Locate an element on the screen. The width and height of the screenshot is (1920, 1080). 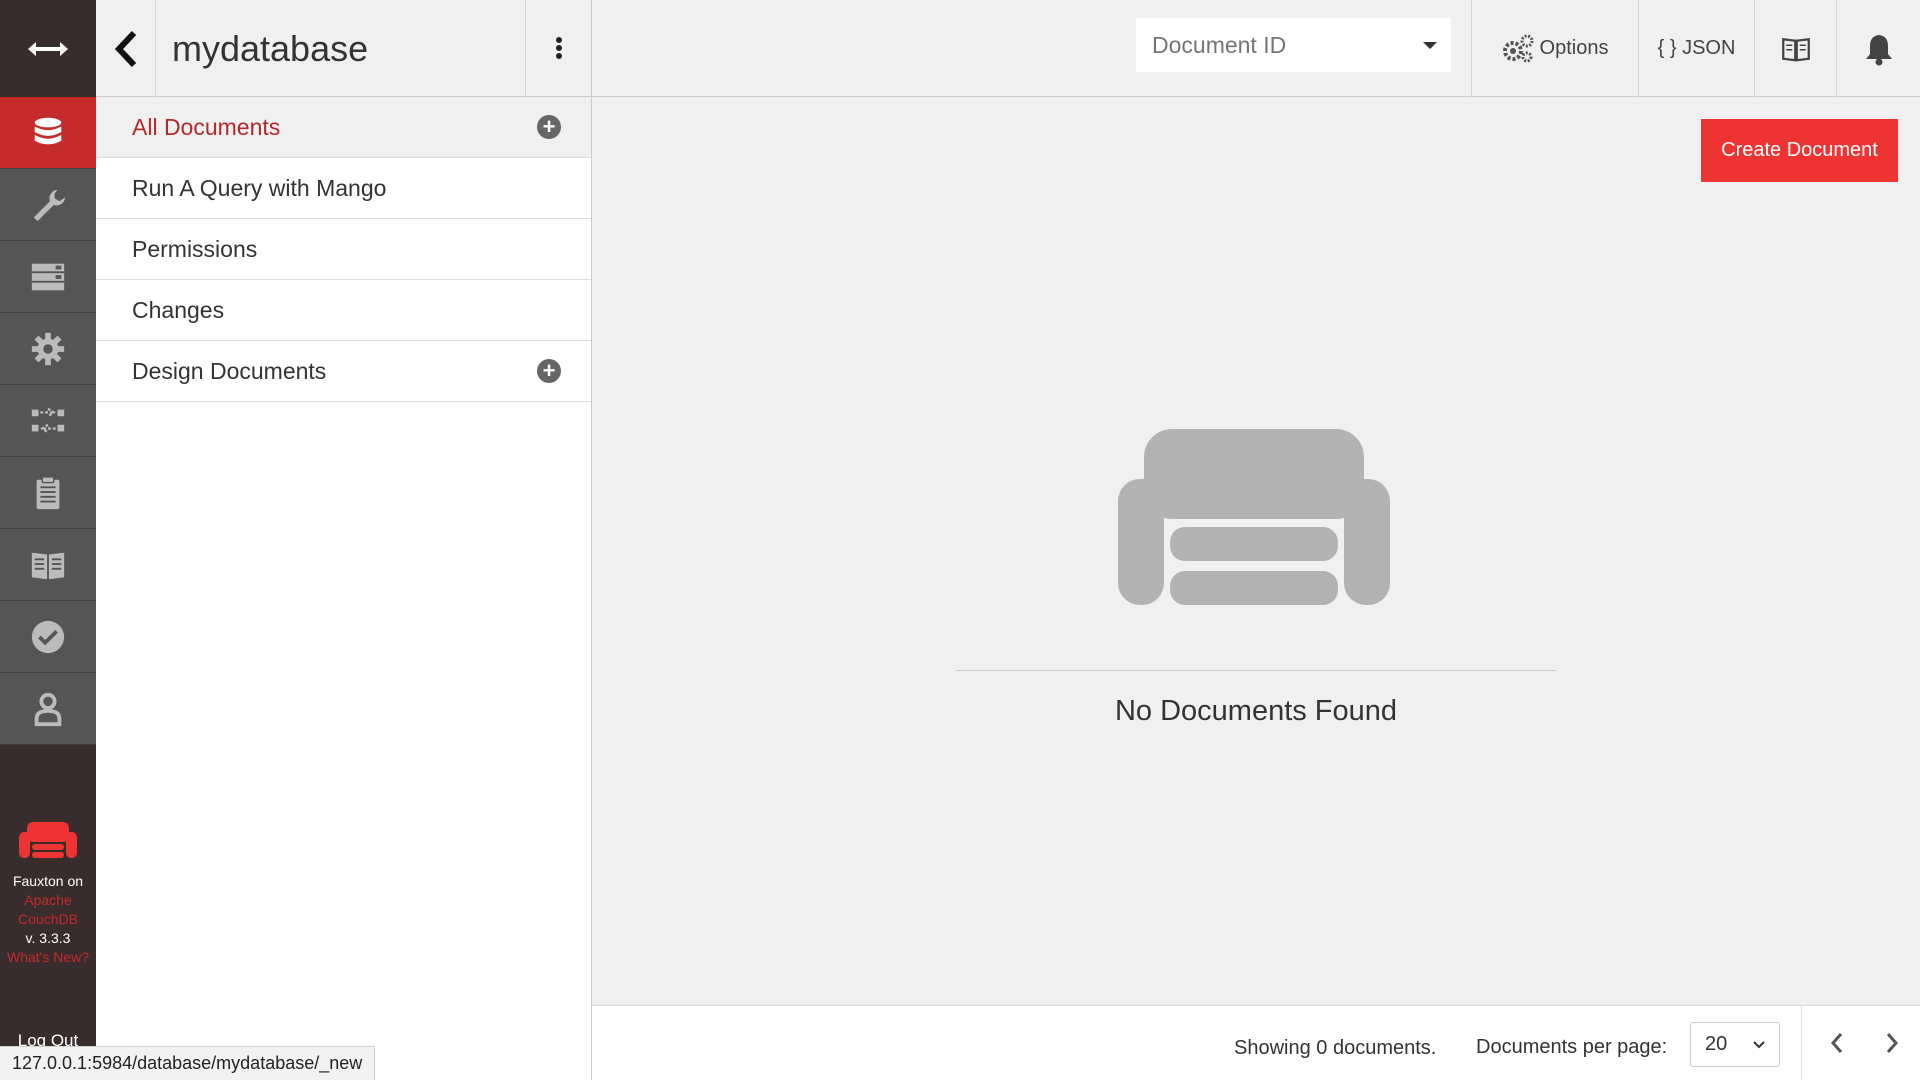
add-design-doc-plus-icon: + is located at coordinates (549, 371).